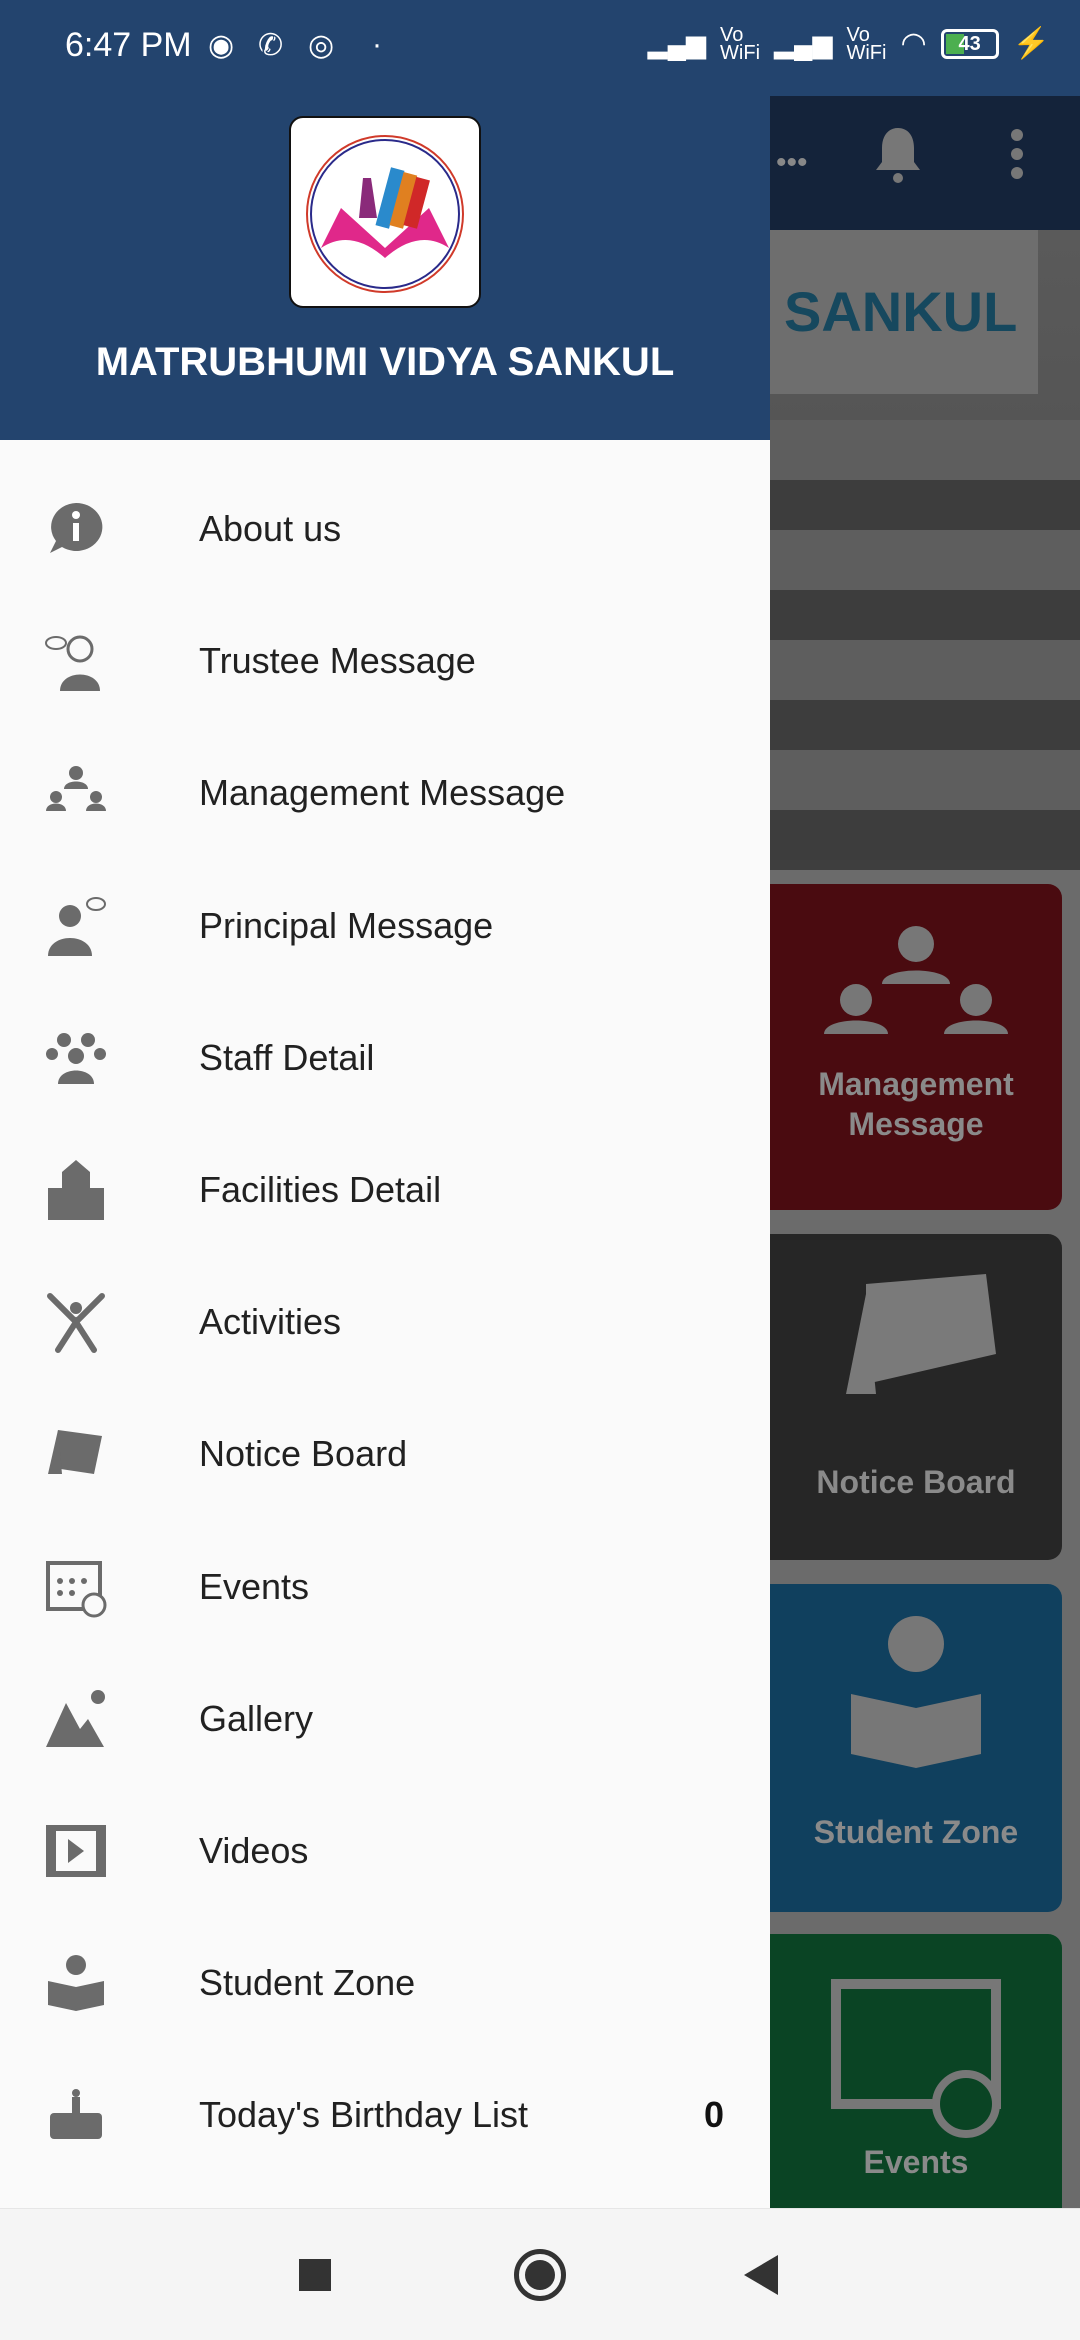 The image size is (1080, 2340). Describe the element at coordinates (916, 1047) in the screenshot. I see `tile-management-message: Management Message` at that location.